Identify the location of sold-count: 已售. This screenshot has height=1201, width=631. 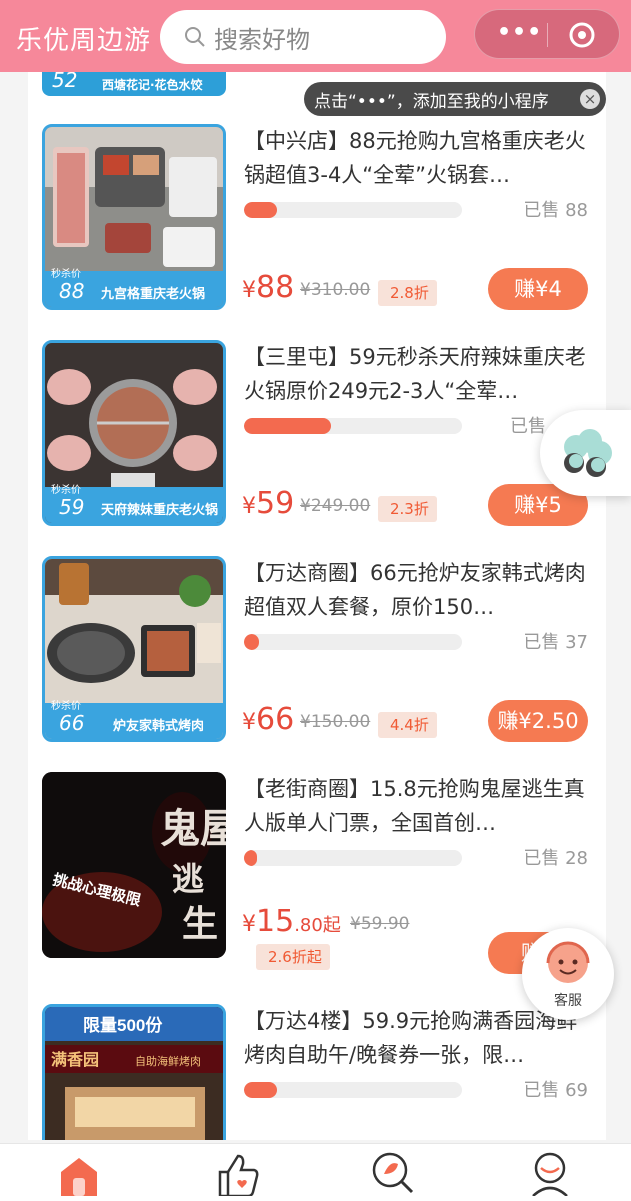
(528, 426).